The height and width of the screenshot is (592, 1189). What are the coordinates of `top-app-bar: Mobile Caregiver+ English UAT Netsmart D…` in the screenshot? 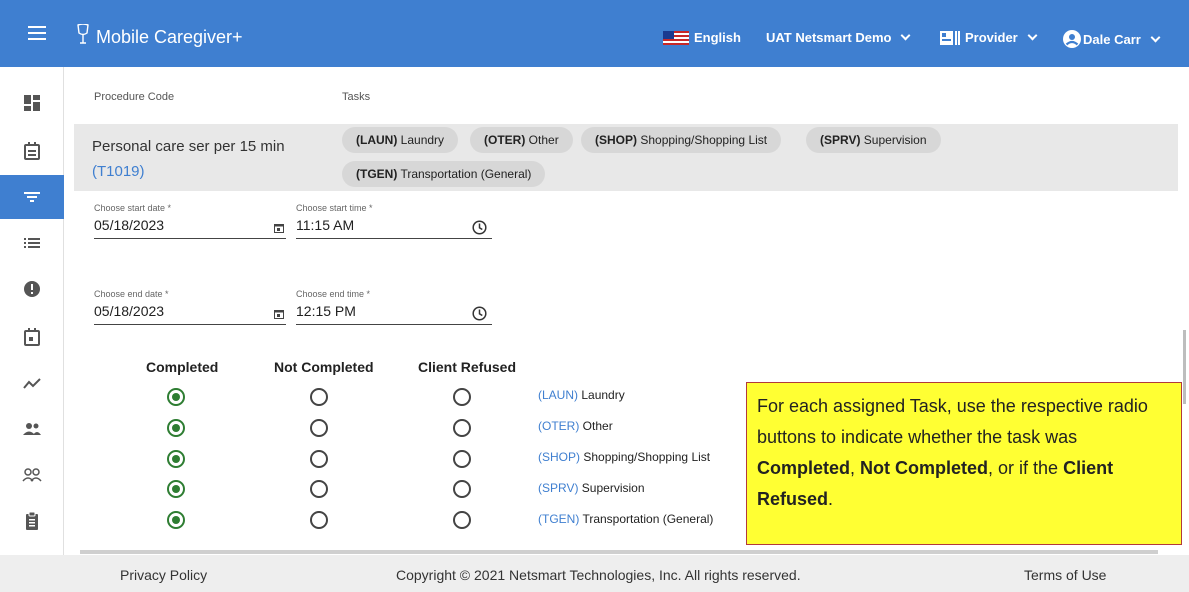 It's located at (594, 33).